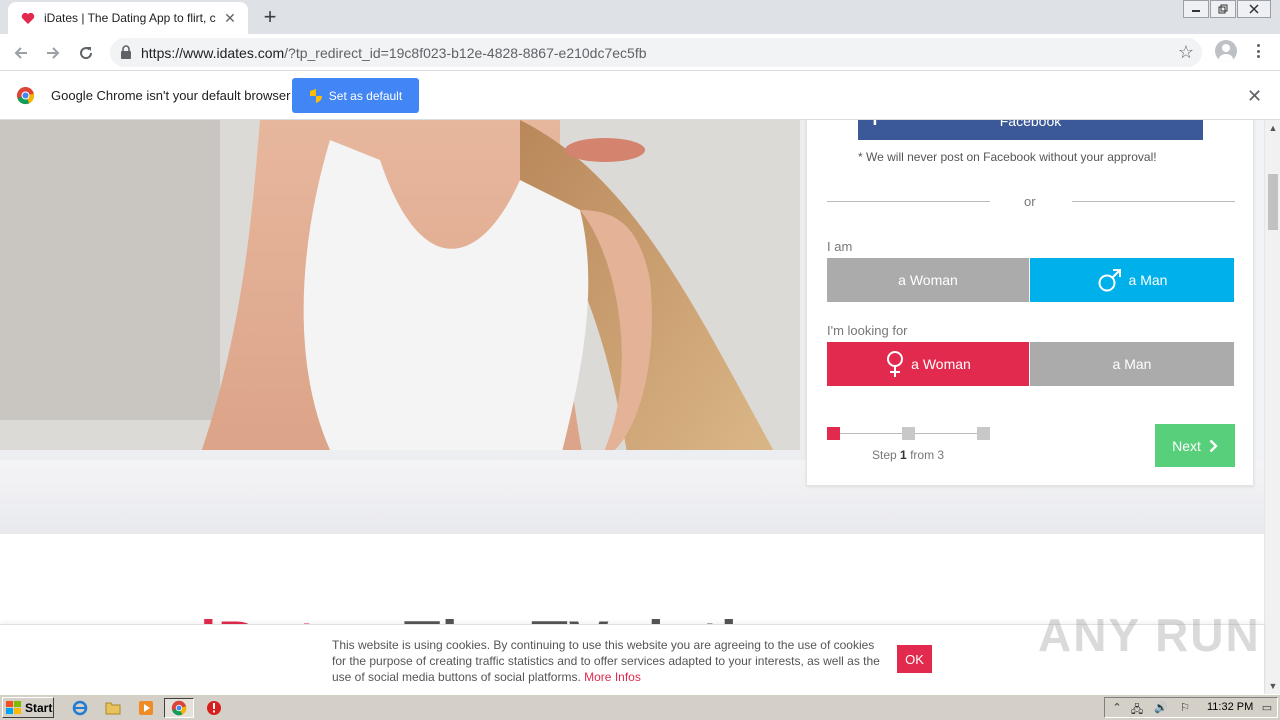 This screenshot has height=720, width=1280. I want to click on i-am-woman-button: a Woman, so click(928, 280).